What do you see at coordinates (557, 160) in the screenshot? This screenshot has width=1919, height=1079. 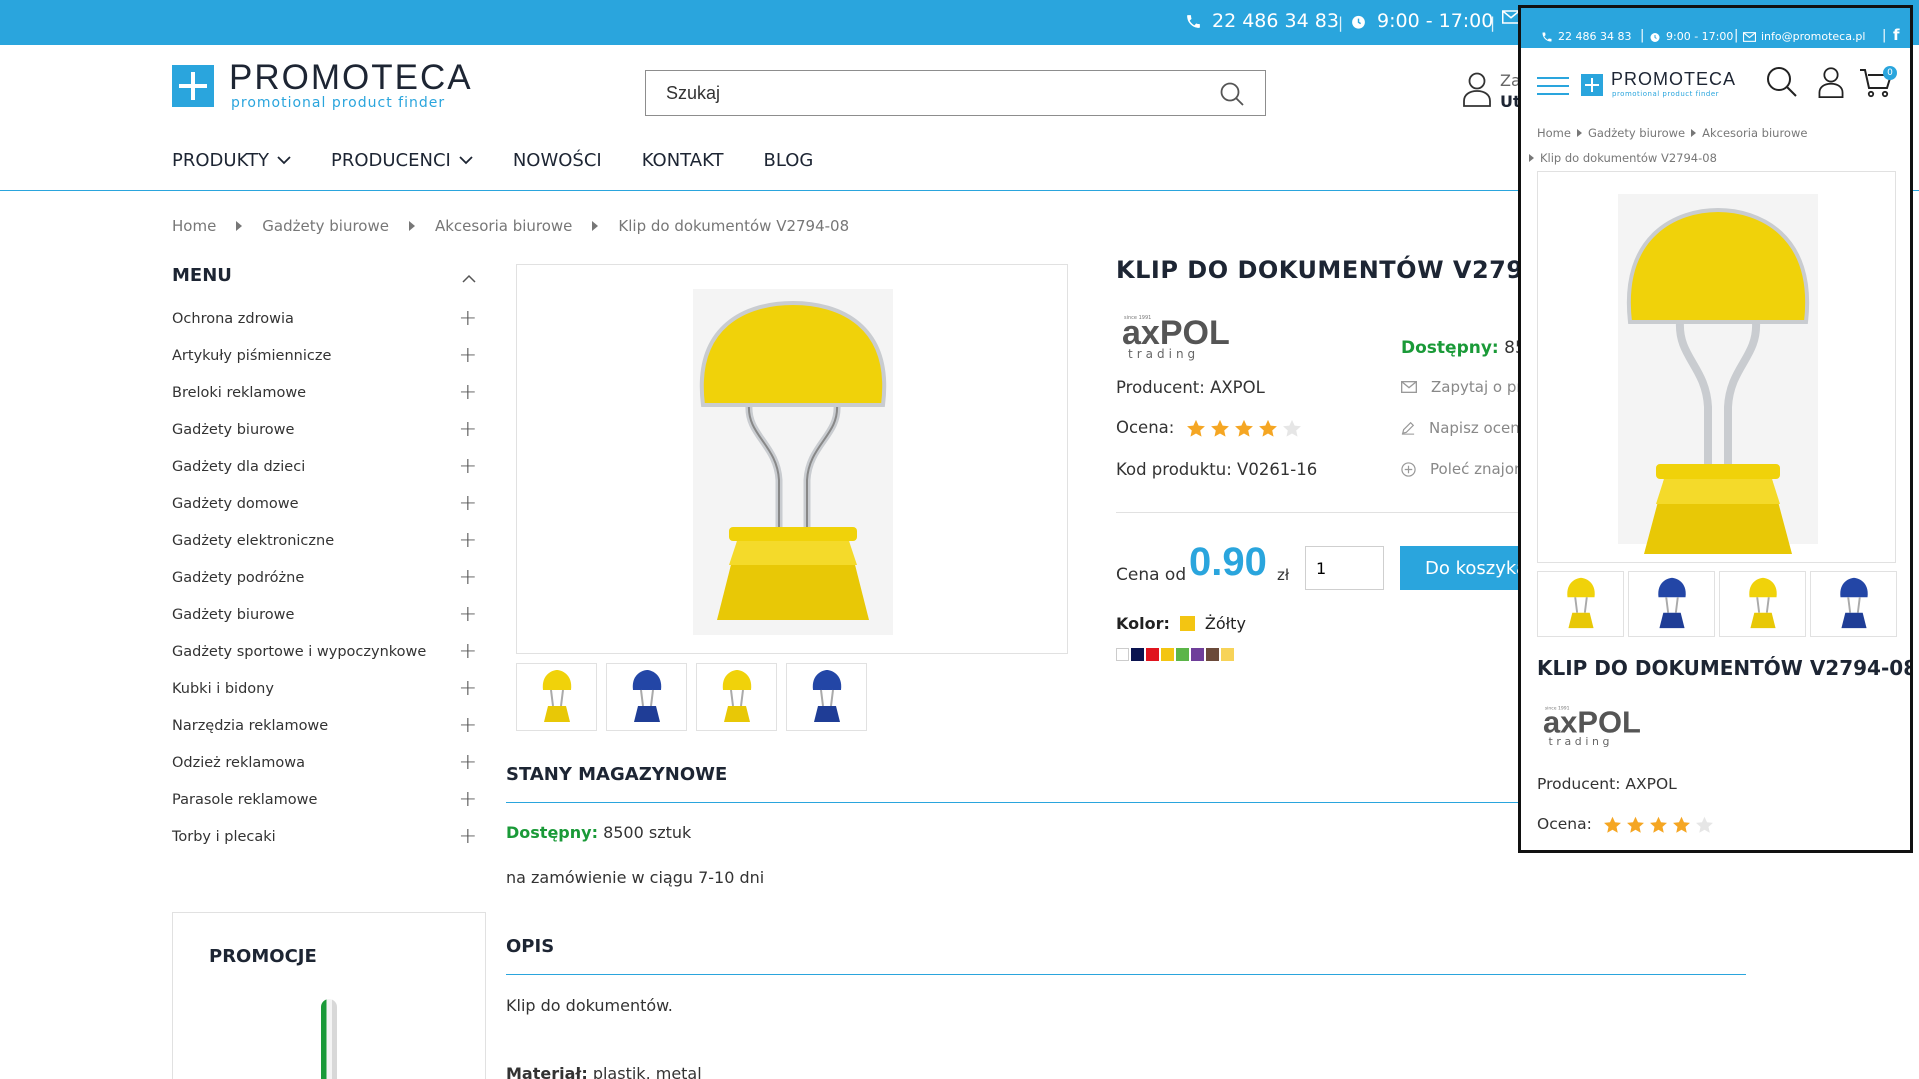 I see `nav-news: NOWOŚCI` at bounding box center [557, 160].